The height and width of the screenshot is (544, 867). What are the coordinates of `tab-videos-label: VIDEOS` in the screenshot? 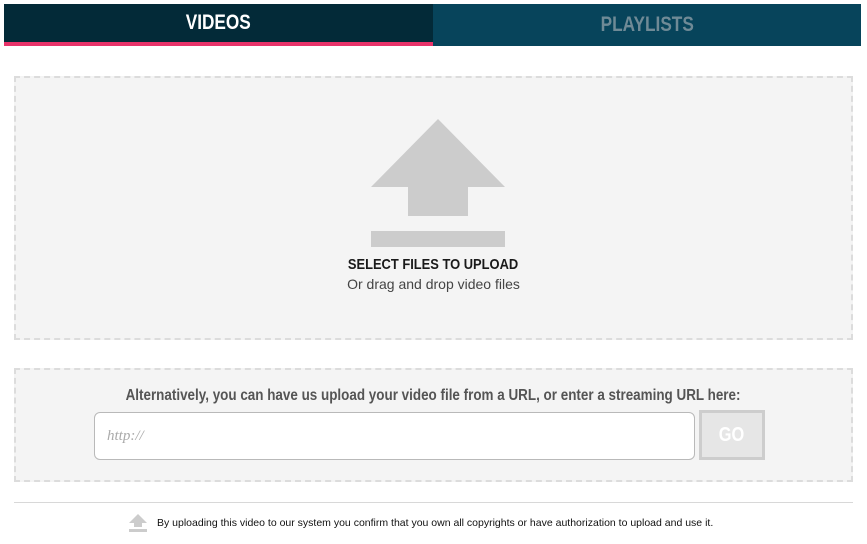 It's located at (218, 22).